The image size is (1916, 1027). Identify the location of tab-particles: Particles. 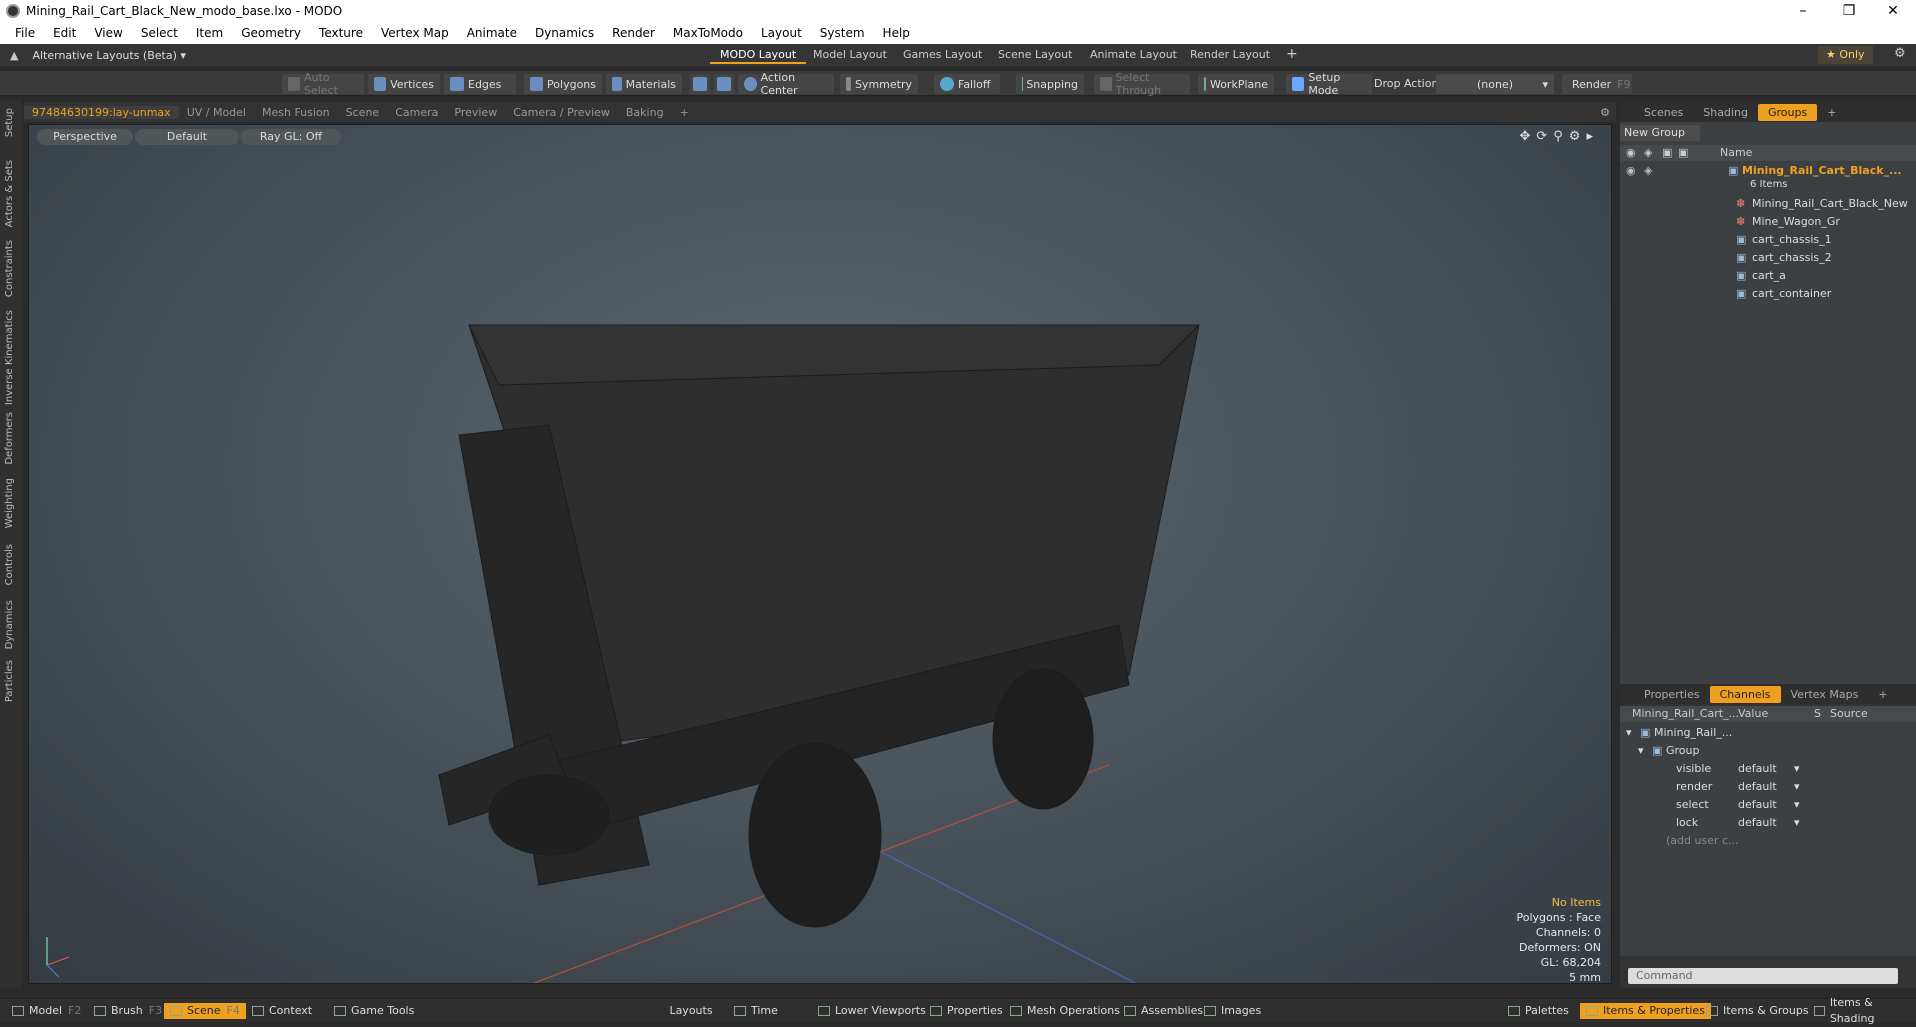
(9, 681).